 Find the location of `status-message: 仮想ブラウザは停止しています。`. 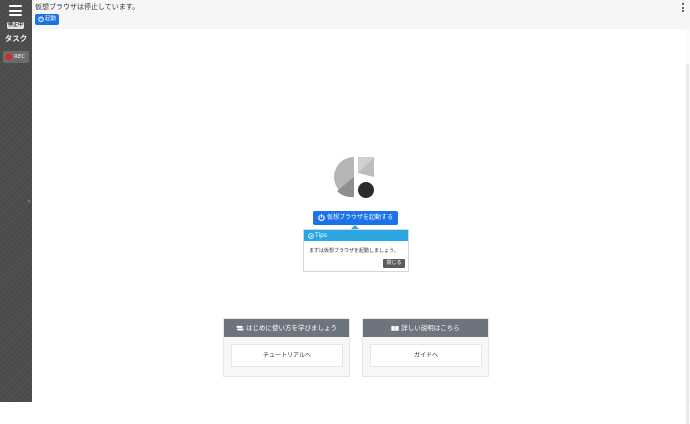

status-message: 仮想ブラウザは停止しています。 is located at coordinates (87, 7).